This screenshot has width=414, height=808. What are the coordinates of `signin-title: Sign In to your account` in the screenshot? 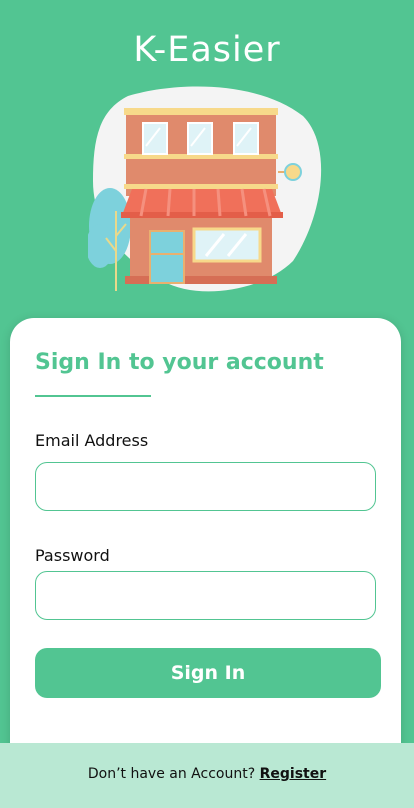 It's located at (179, 362).